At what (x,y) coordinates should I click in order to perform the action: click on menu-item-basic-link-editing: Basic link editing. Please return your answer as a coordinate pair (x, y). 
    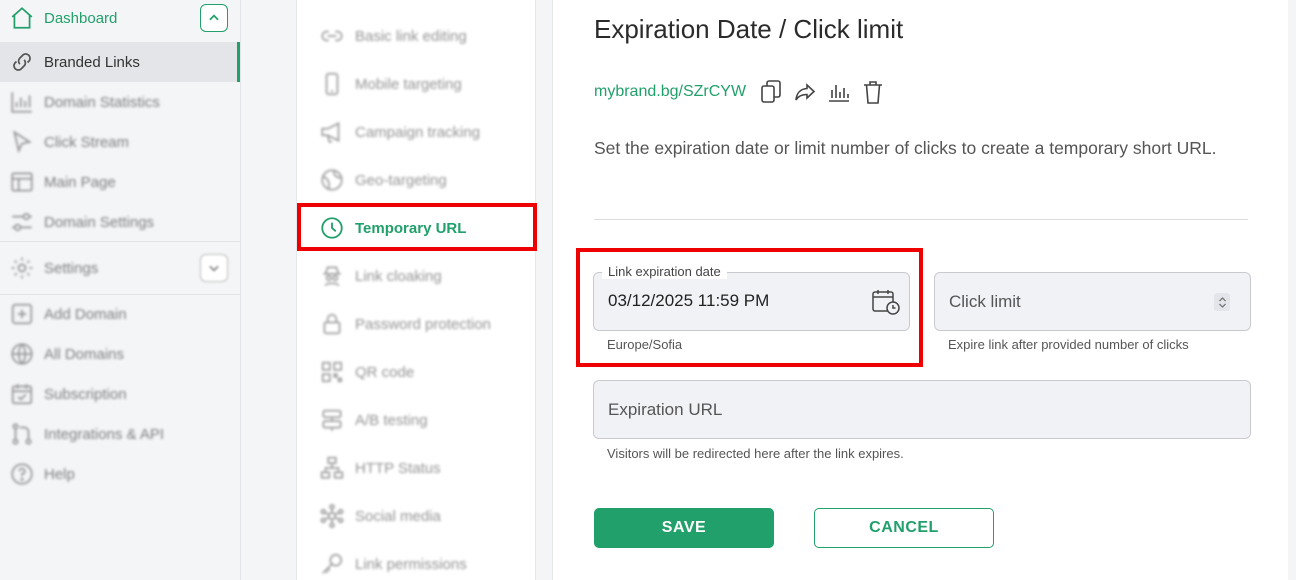
    Looking at the image, I should click on (416, 36).